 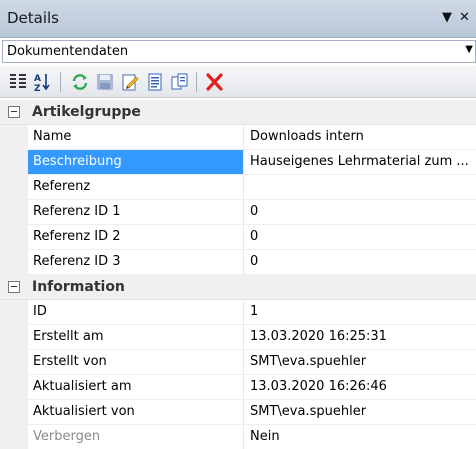 I want to click on property-row: Referenz, so click(x=238, y=187).